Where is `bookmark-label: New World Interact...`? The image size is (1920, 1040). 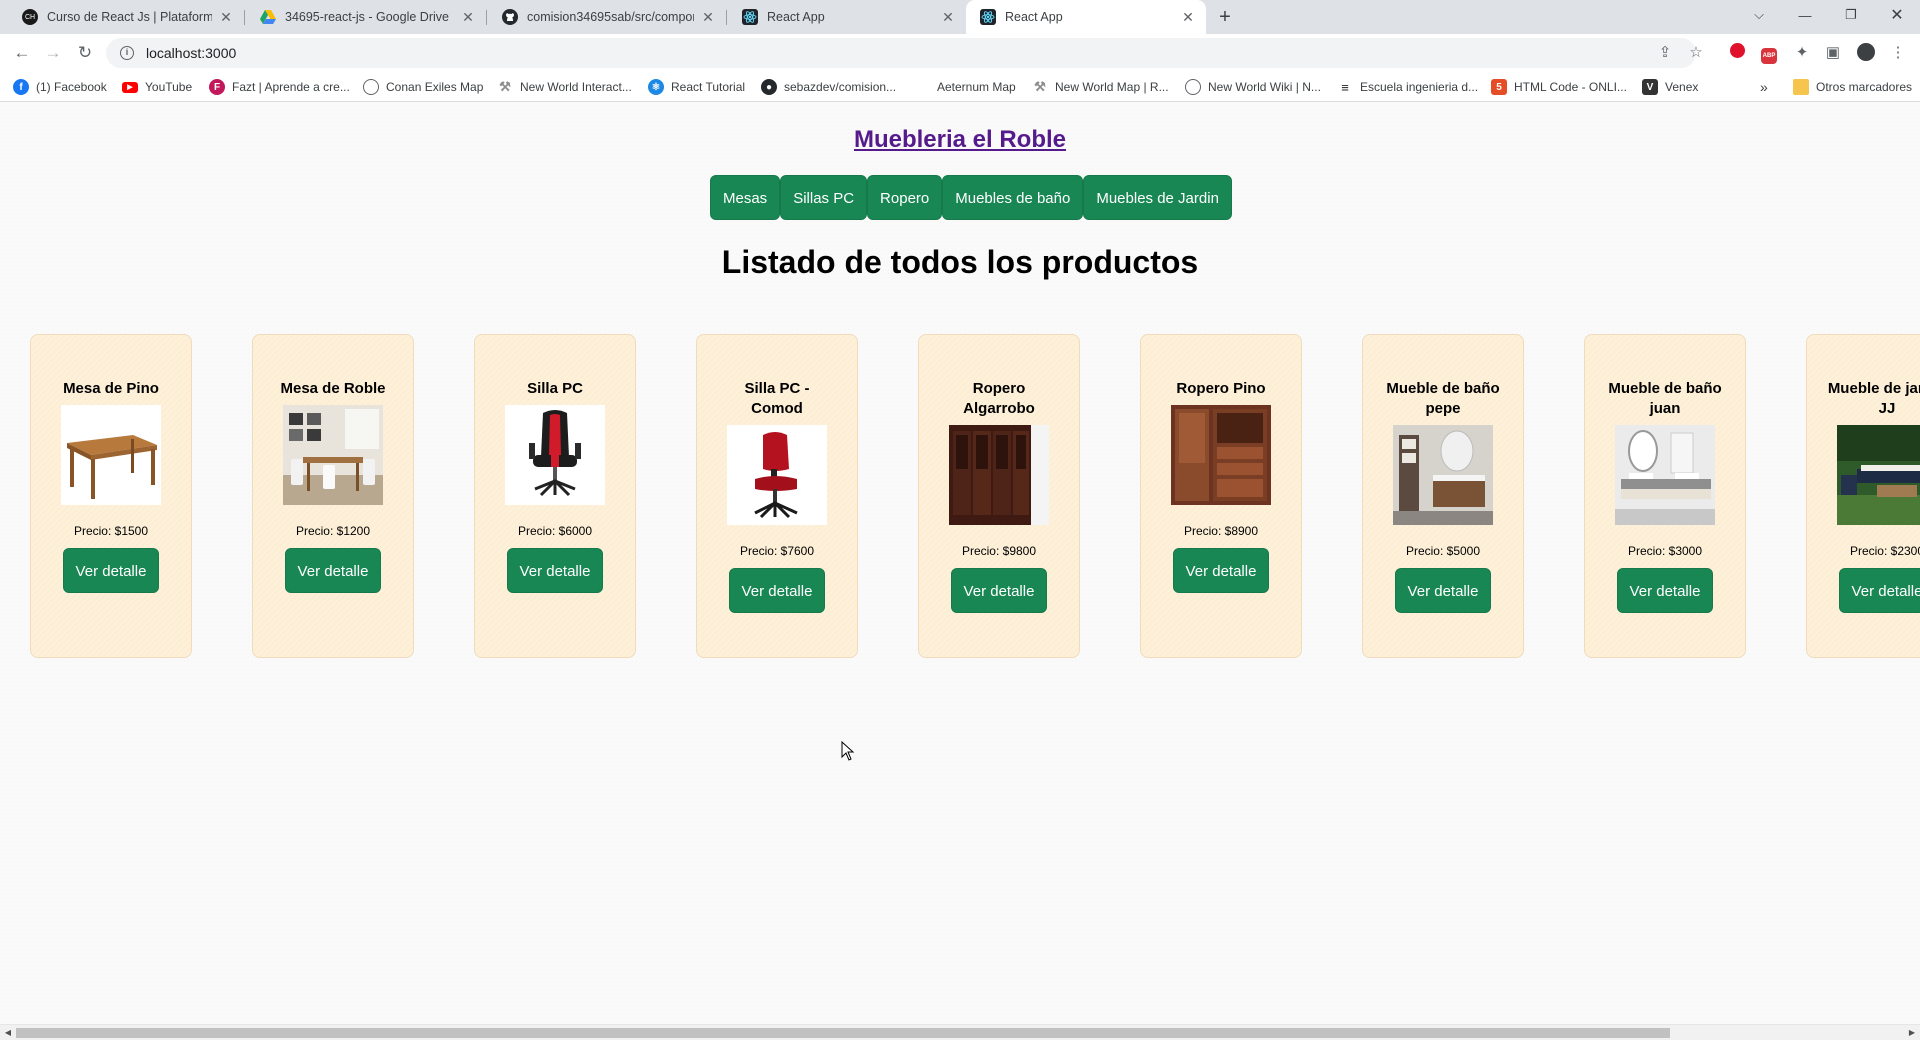 bookmark-label: New World Interact... is located at coordinates (576, 87).